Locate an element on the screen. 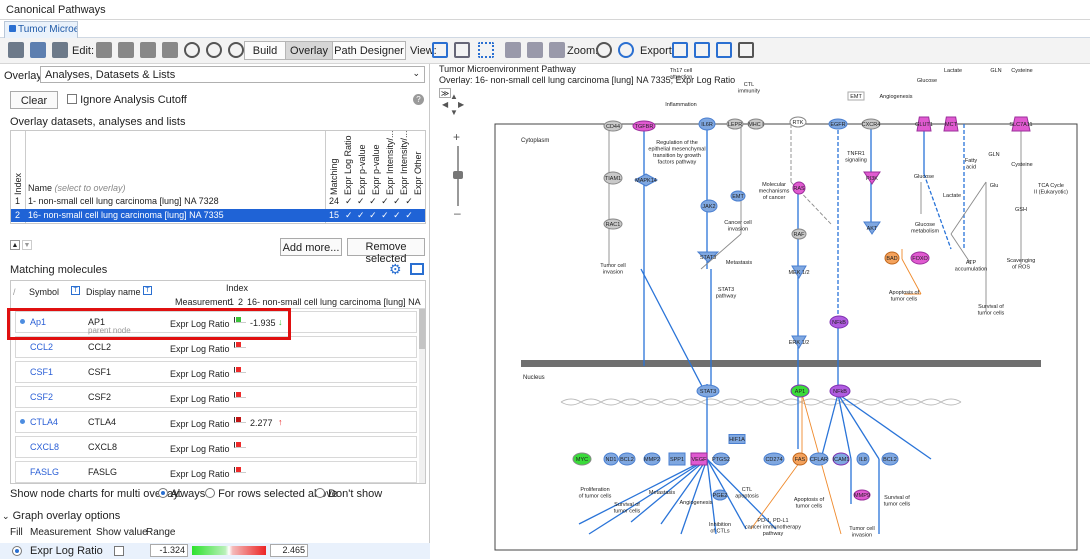 Image resolution: width=1090 pixels, height=559 pixels. node-akt: AKT is located at coordinates (872, 228).